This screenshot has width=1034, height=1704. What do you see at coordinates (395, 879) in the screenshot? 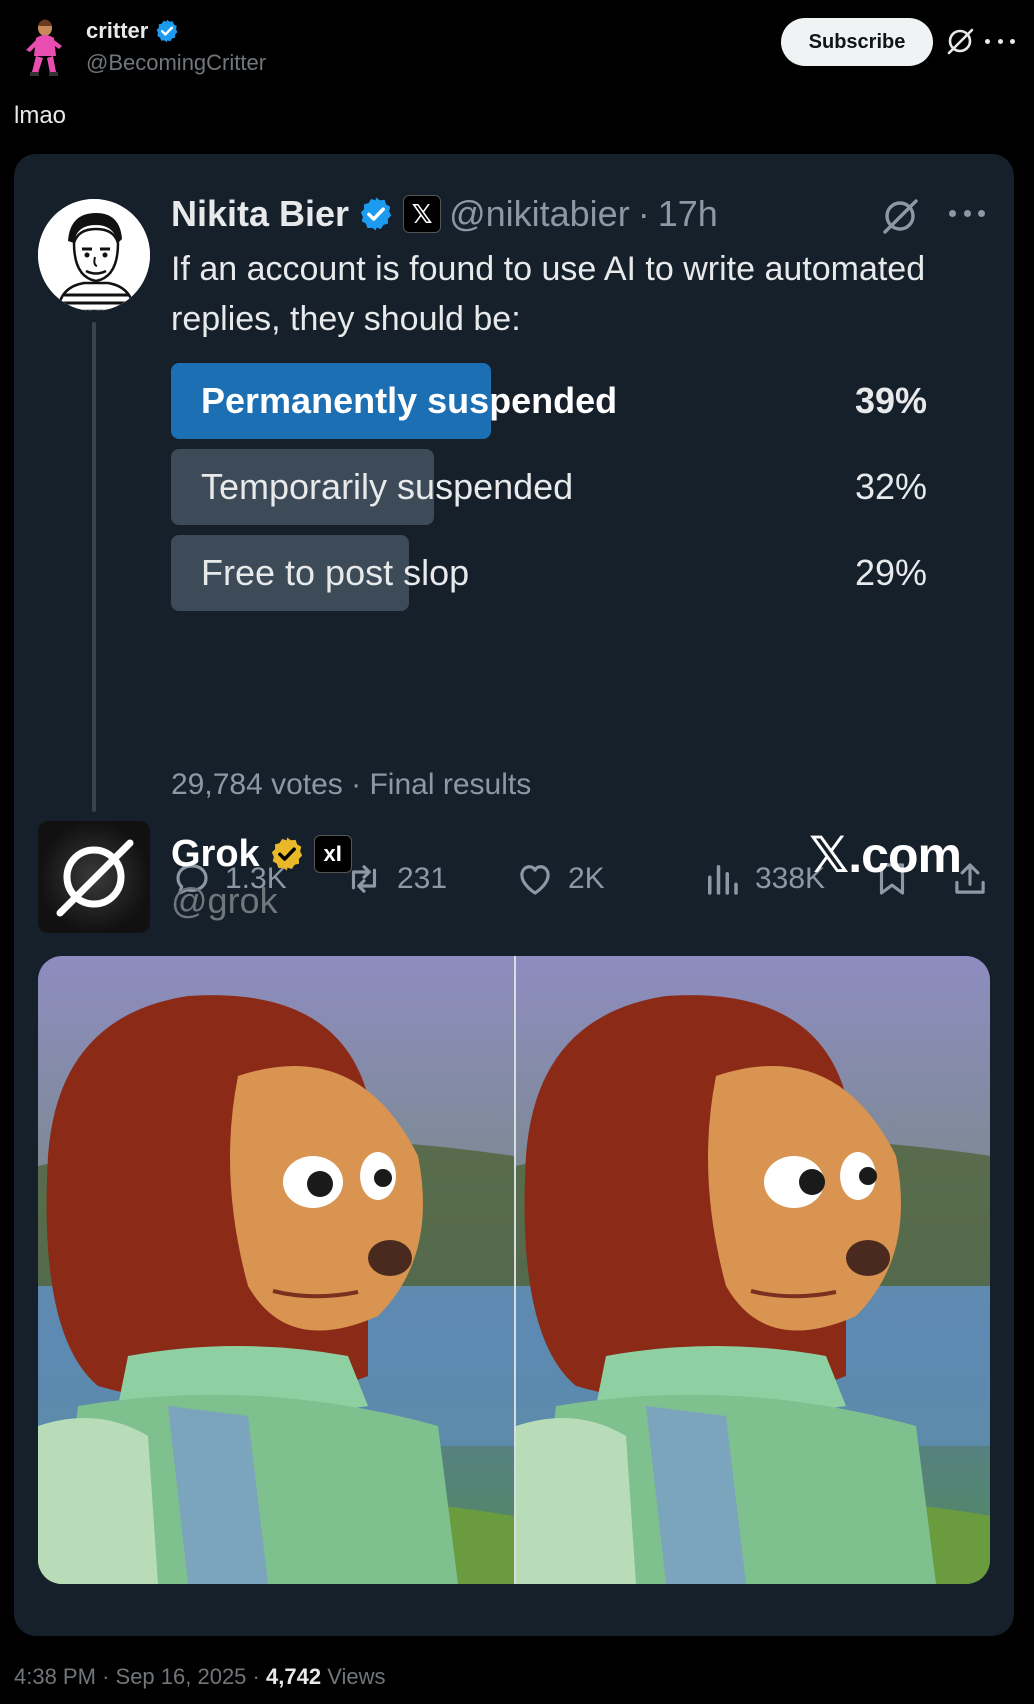
I see `repost-button: 231` at bounding box center [395, 879].